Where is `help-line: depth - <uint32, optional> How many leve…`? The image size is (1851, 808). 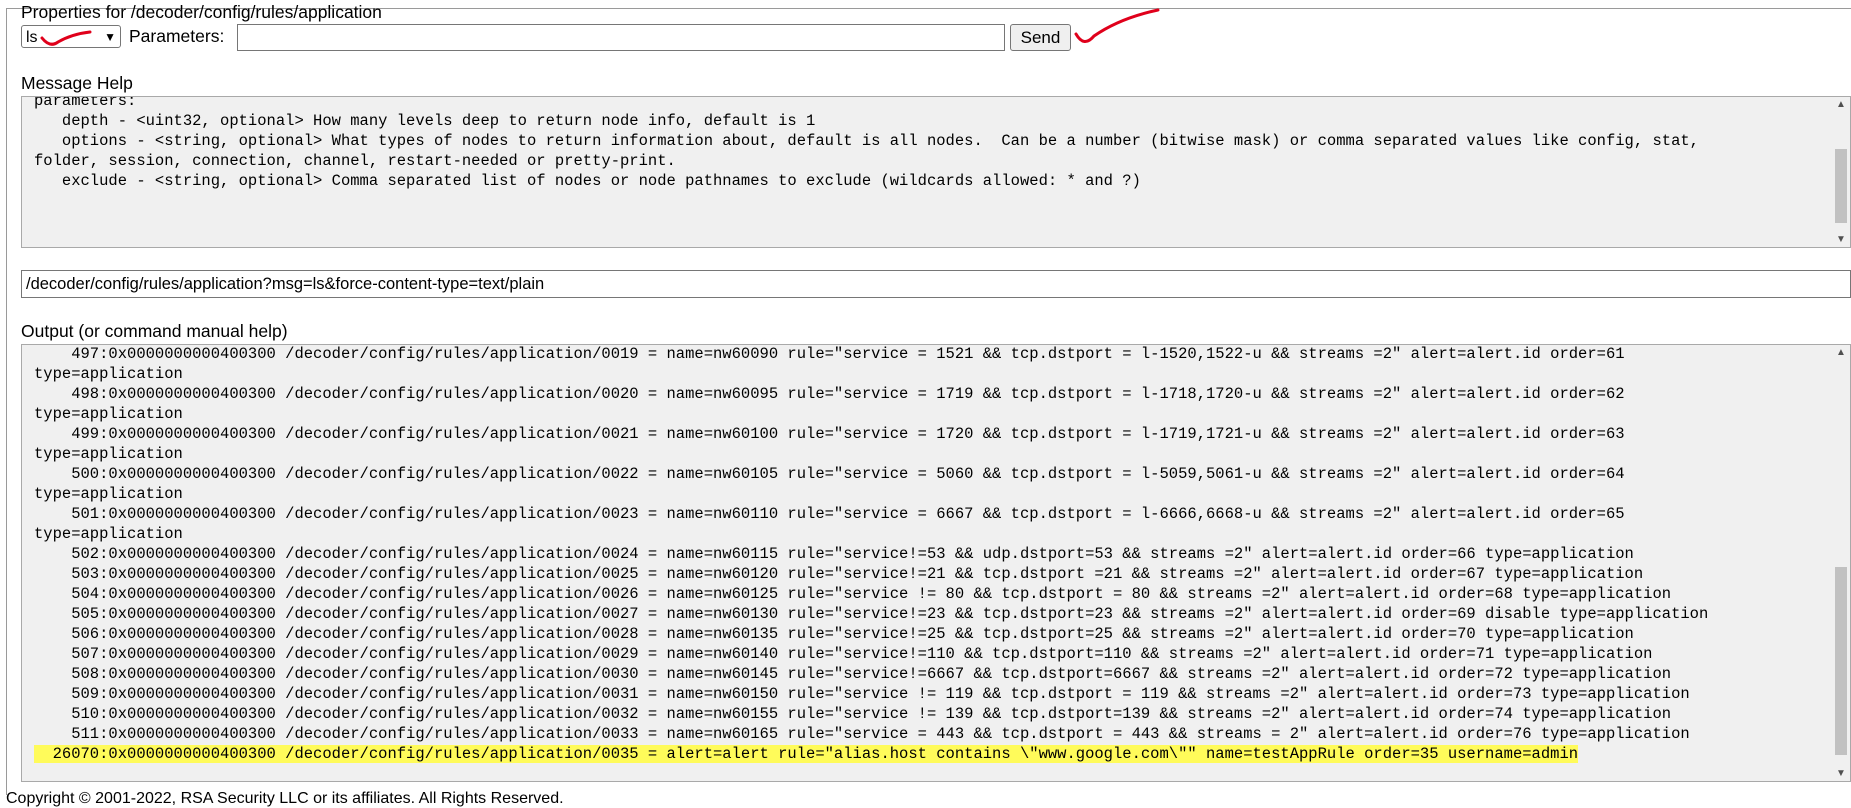 help-line: depth - <uint32, optional> How many leve… is located at coordinates (425, 121).